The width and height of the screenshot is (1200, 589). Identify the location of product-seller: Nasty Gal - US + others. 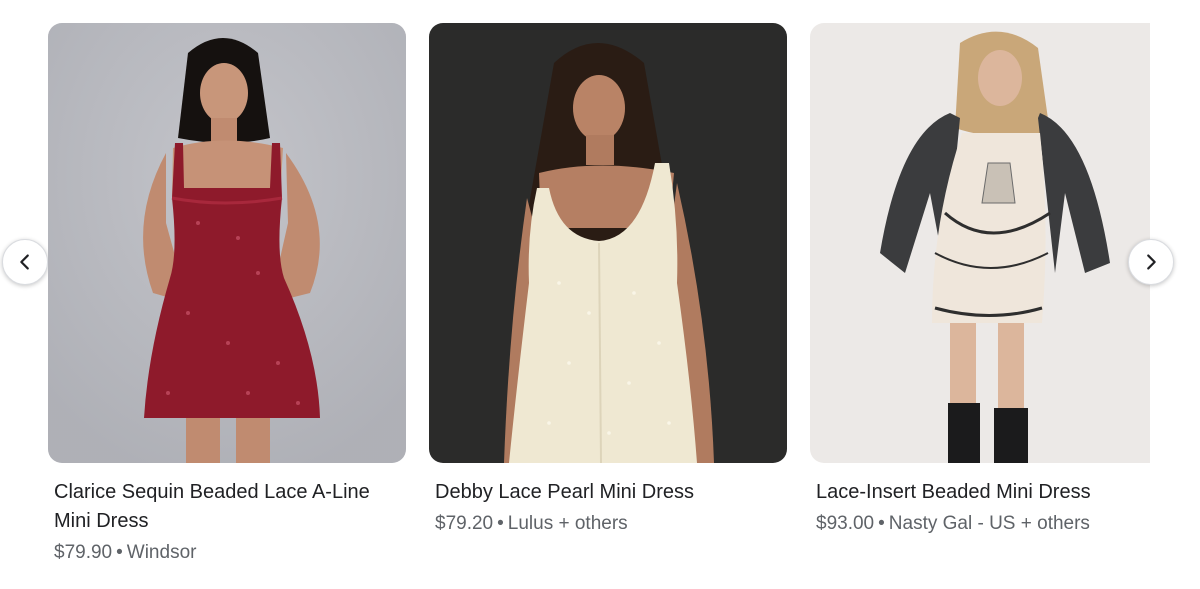
(989, 523).